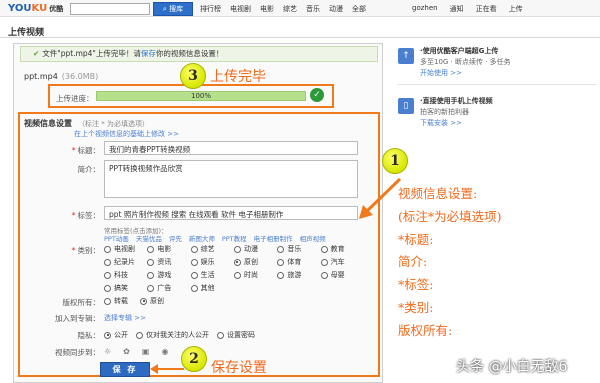 Image resolution: width=600 pixels, height=383 pixels. What do you see at coordinates (273, 238) in the screenshot?
I see `tag-suggestion-link: 电子相册制作` at bounding box center [273, 238].